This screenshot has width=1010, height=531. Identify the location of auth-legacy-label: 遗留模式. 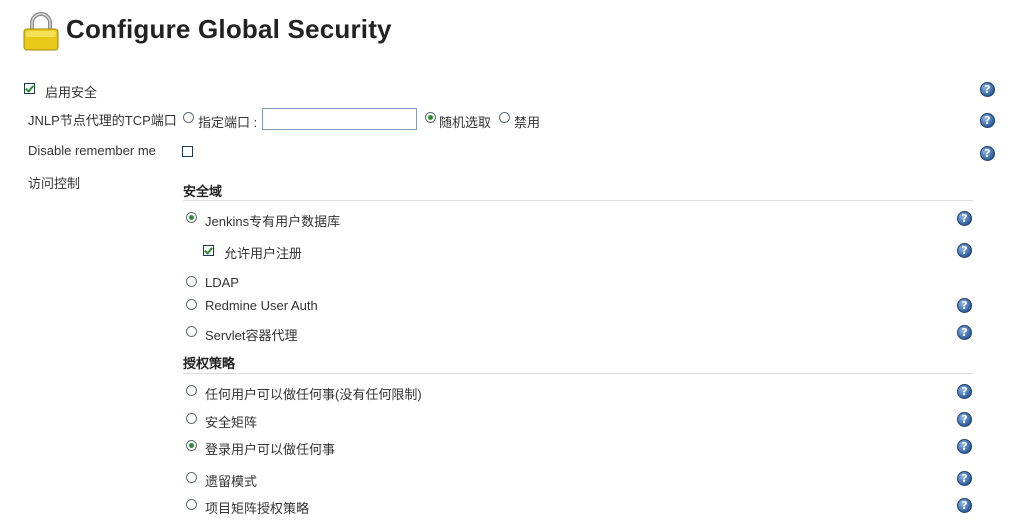
(231, 481).